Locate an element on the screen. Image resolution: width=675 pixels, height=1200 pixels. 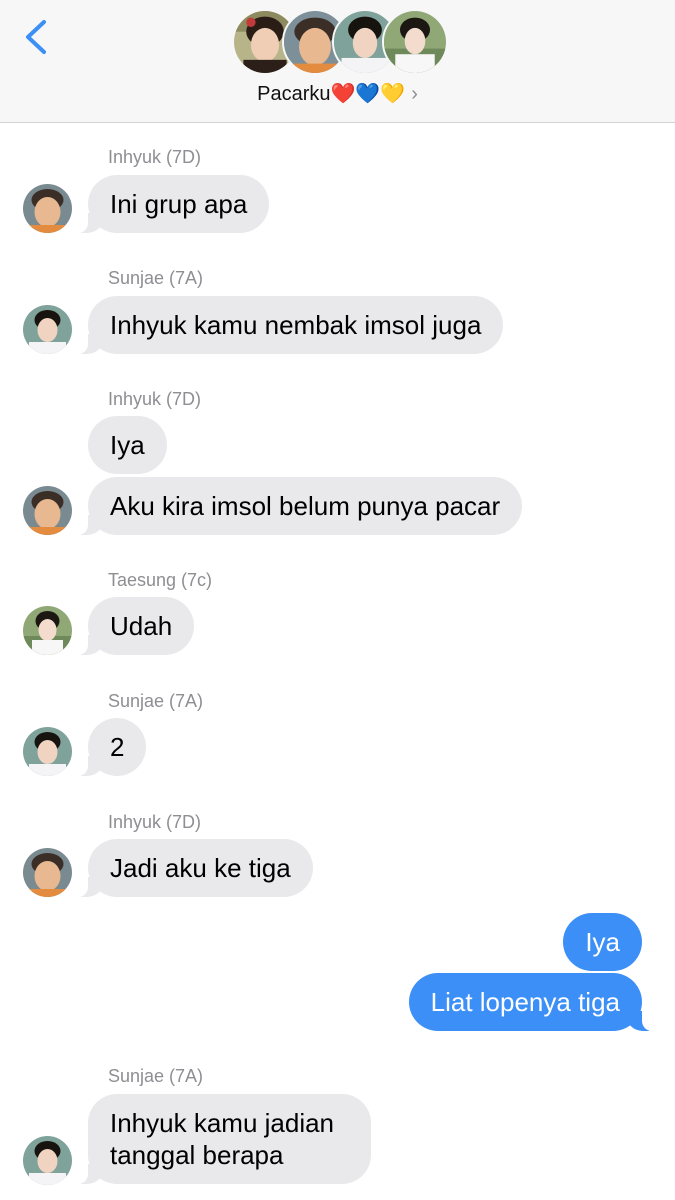
group-name: Pacarku is located at coordinates (294, 94).